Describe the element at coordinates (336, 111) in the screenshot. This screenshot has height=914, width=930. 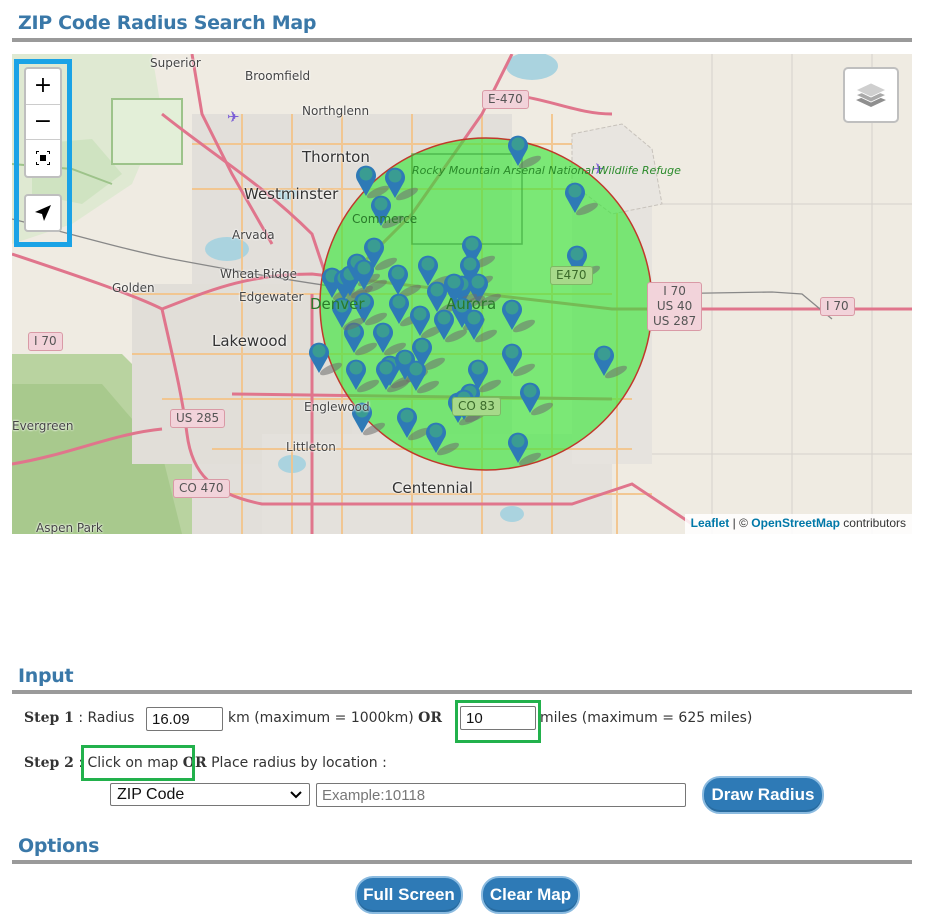
I see `map-label-northglenn: Northglenn` at that location.